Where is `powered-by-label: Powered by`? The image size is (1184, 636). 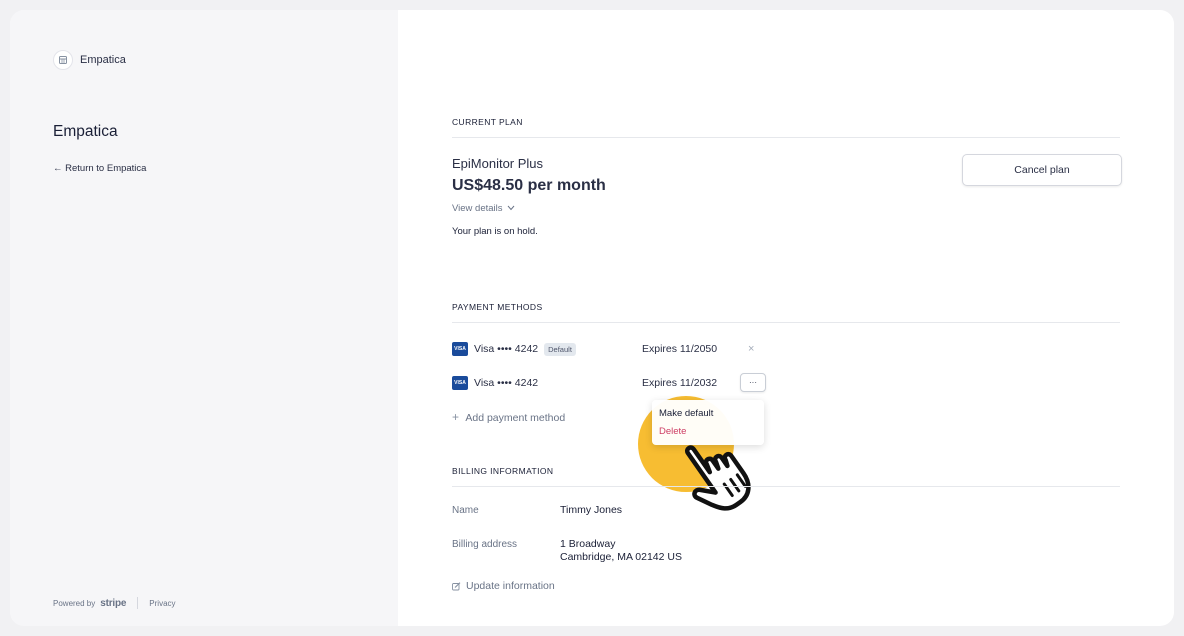
powered-by-label: Powered by is located at coordinates (74, 603).